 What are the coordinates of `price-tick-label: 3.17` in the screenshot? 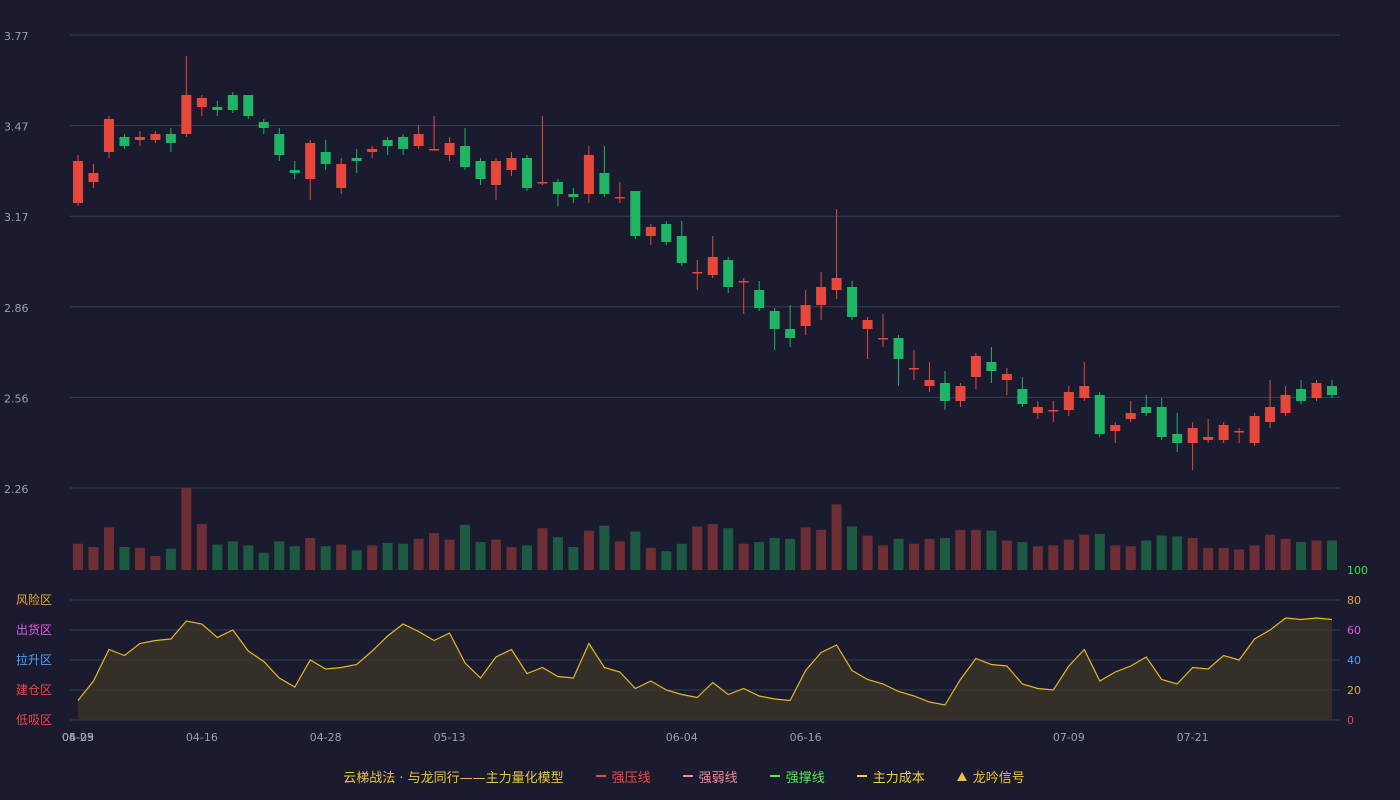 It's located at (16, 217).